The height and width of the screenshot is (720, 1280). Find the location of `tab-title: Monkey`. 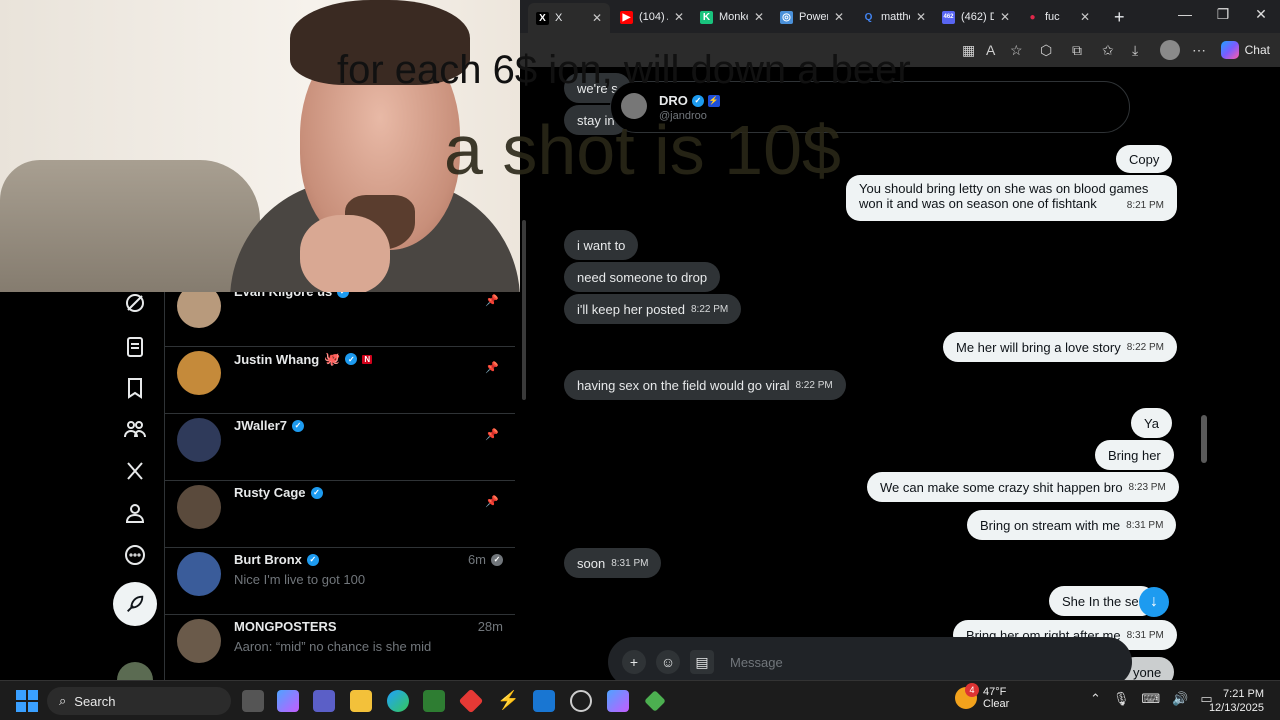

tab-title: Monkey is located at coordinates (733, 17).